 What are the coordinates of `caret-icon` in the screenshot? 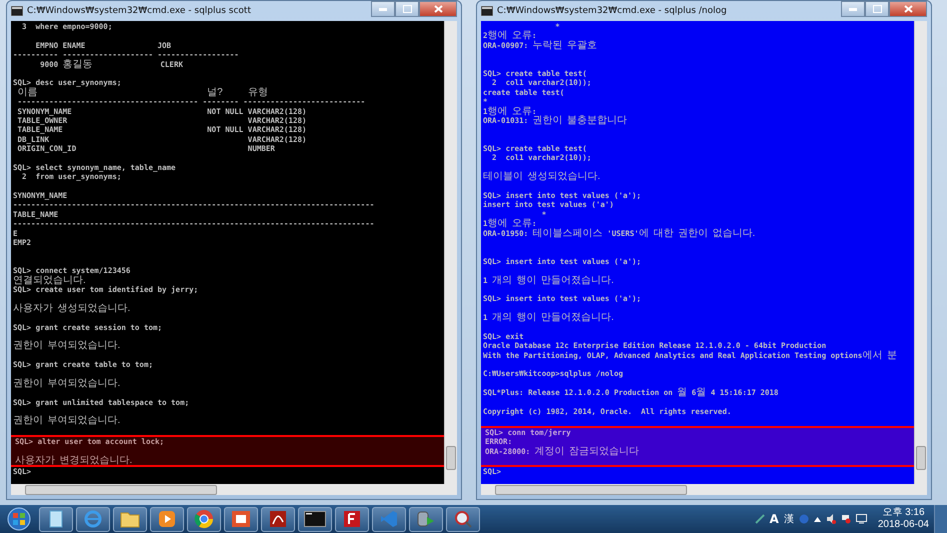 It's located at (817, 519).